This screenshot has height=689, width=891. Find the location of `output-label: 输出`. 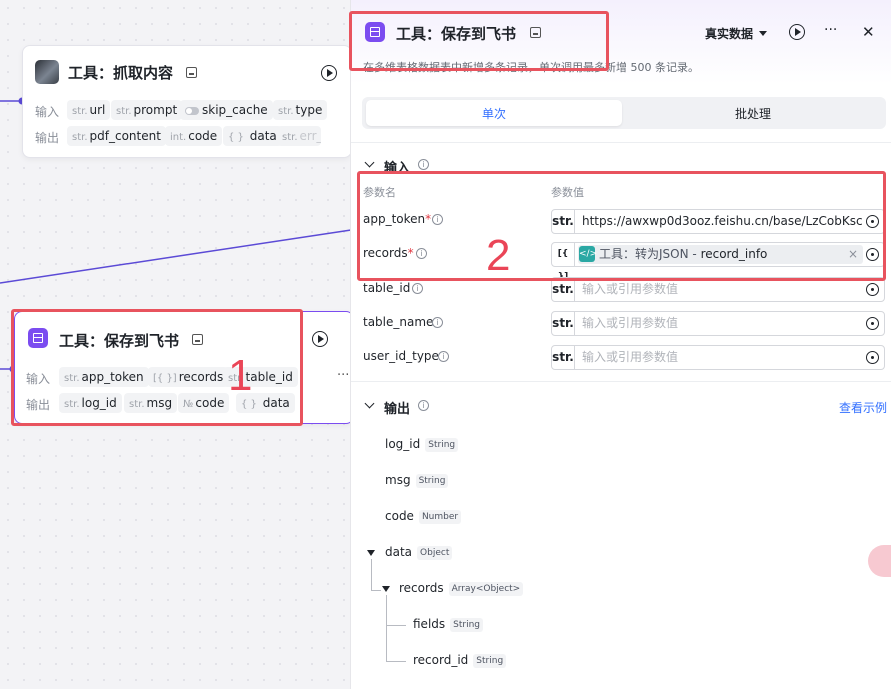

output-label: 输出 is located at coordinates (47, 138).